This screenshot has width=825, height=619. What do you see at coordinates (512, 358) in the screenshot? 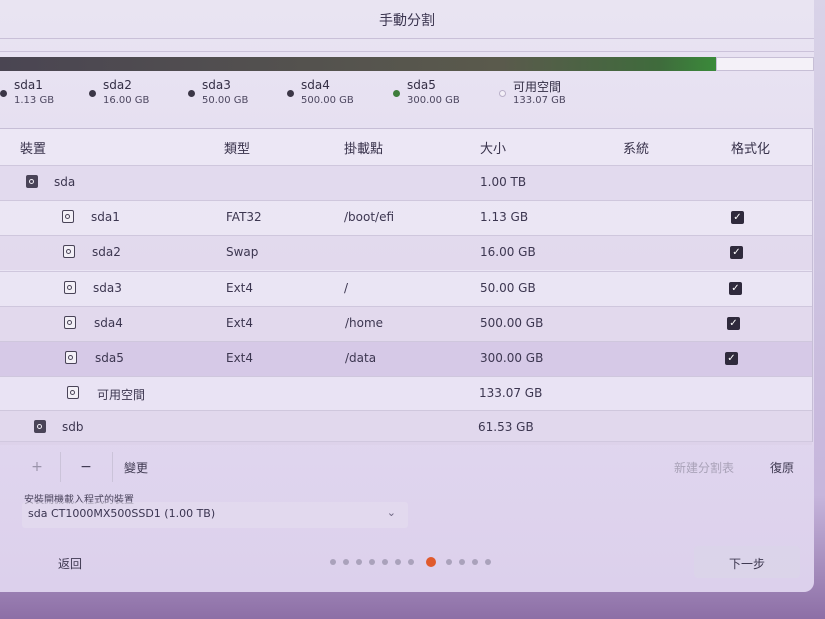
I see `cell-size: 300.00 GB` at bounding box center [512, 358].